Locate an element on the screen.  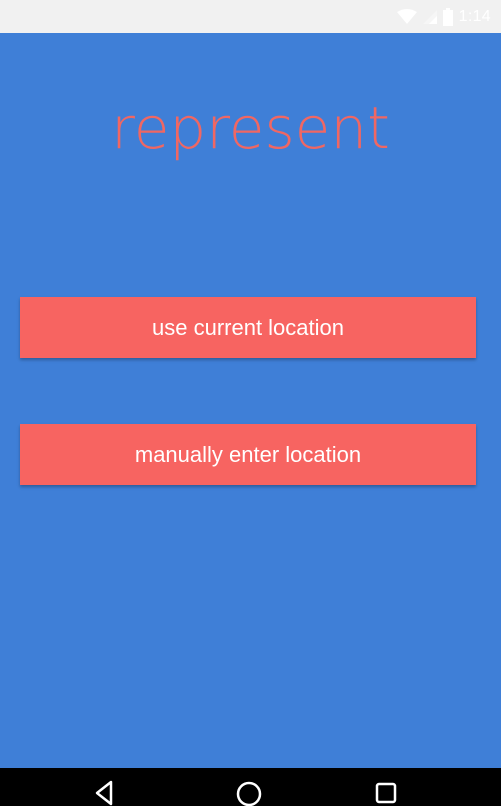
manually-enter-location-button: manually enter location is located at coordinates (248, 454).